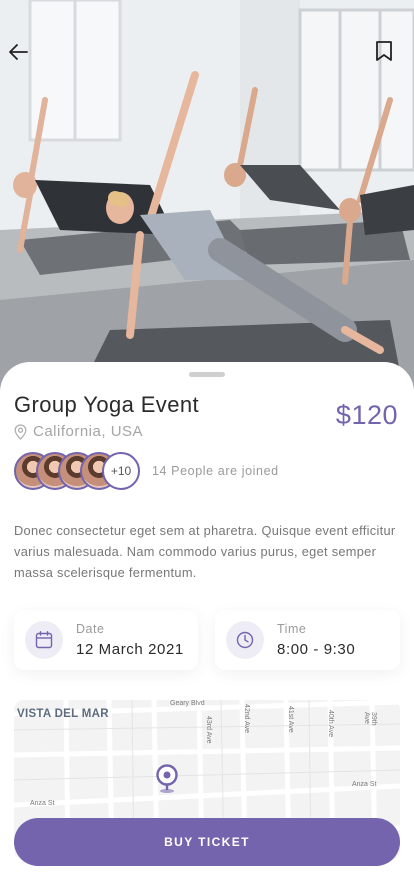 The height and width of the screenshot is (896, 414). Describe the element at coordinates (106, 404) in the screenshot. I see `event-title: Group Yoga Event` at that location.